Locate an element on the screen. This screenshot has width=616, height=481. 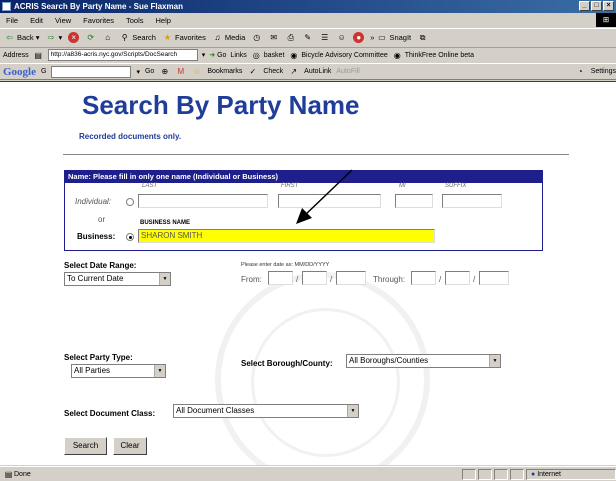
last-name-input is located at coordinates (203, 201).